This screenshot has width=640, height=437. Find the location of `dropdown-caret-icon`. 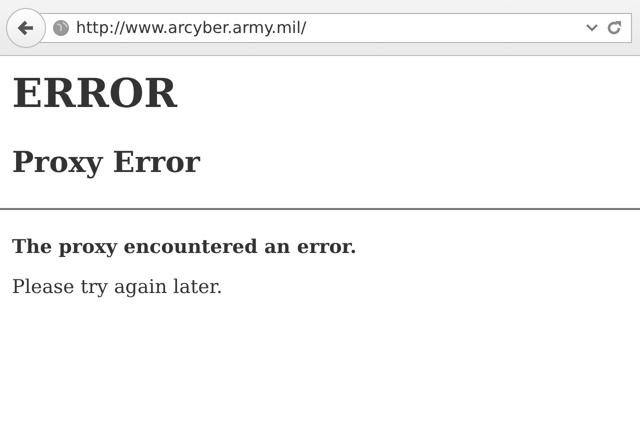

dropdown-caret-icon is located at coordinates (592, 27).